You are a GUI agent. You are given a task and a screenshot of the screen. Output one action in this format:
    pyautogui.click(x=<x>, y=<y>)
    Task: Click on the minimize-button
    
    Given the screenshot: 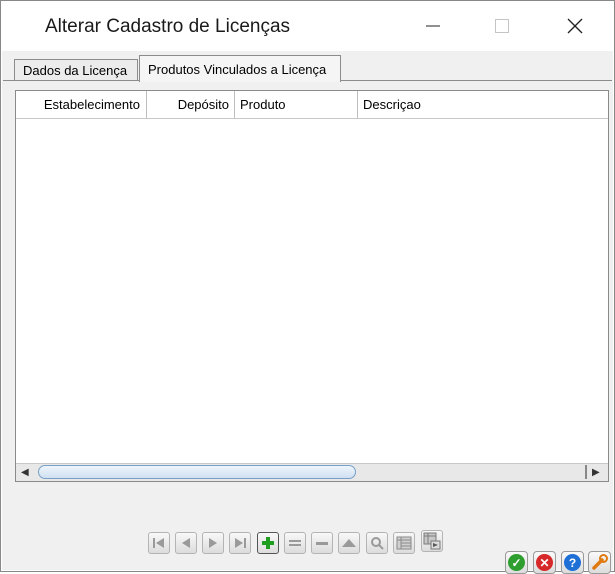 What is the action you would take?
    pyautogui.click(x=433, y=26)
    